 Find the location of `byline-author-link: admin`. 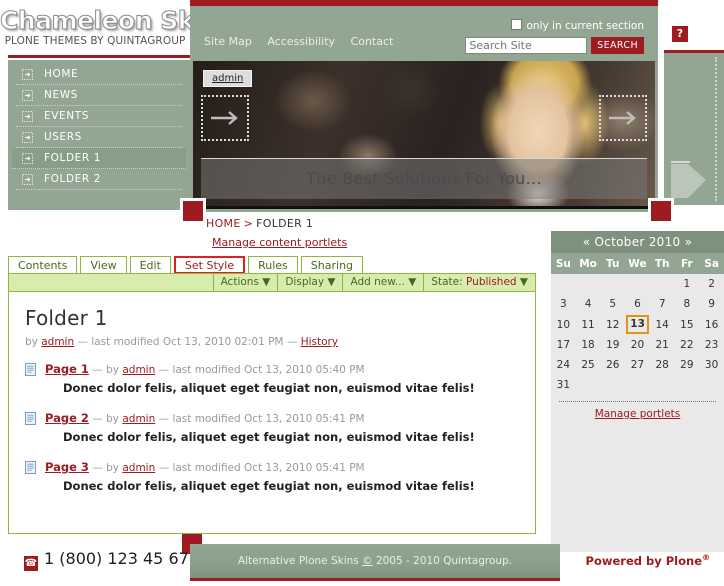

byline-author-link: admin is located at coordinates (57, 342).